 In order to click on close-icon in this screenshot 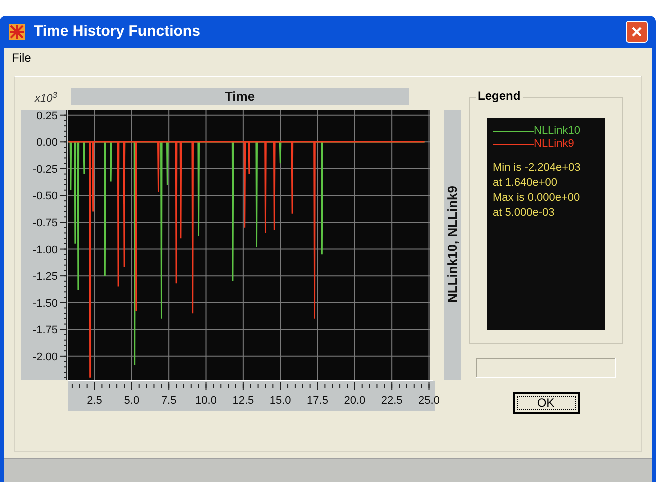, I will do `click(637, 32)`.